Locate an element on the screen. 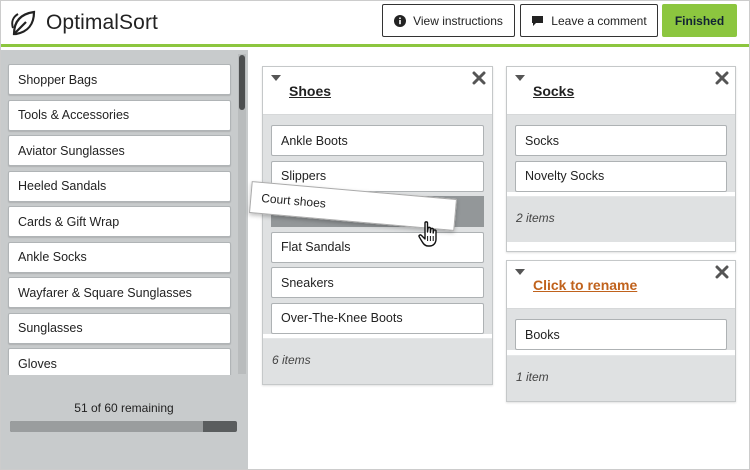  group-header: Socks is located at coordinates (621, 91).